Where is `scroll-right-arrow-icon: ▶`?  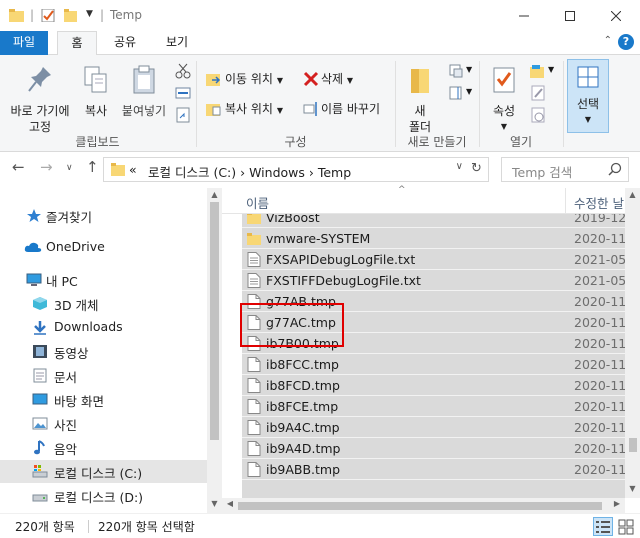 scroll-right-arrow-icon: ▶ is located at coordinates (617, 505).